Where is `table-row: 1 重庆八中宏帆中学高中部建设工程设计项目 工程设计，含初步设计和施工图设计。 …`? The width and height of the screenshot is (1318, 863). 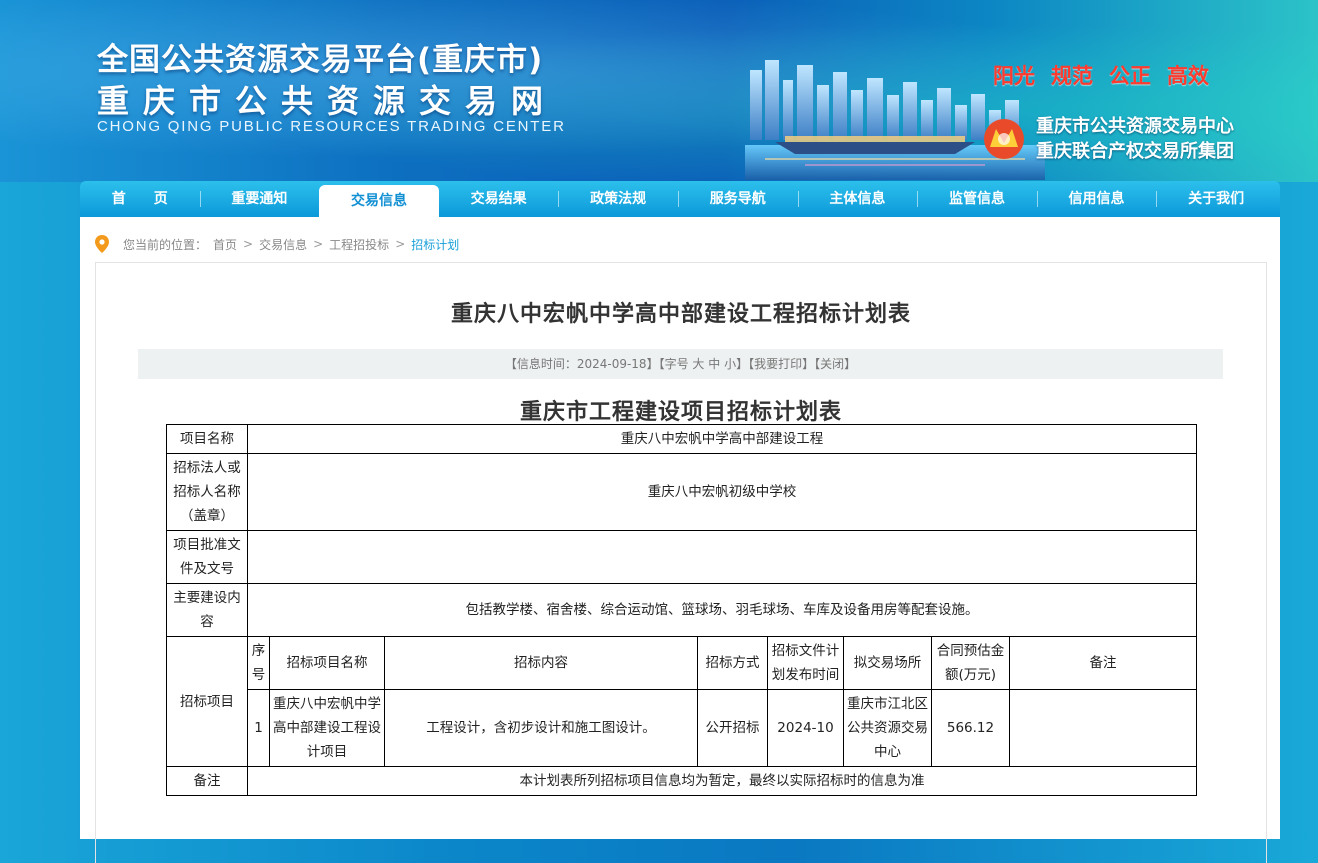 table-row: 1 重庆八中宏帆中学高中部建设工程设计项目 工程设计，含初步设计和施工图设计。 … is located at coordinates (682, 728).